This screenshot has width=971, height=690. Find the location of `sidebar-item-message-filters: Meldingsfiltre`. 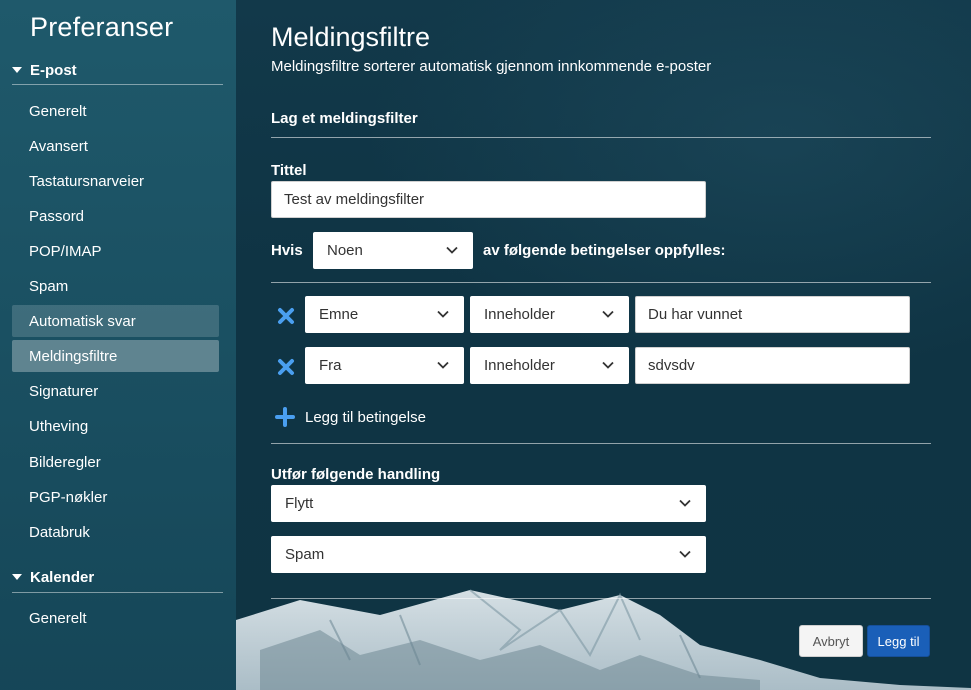

sidebar-item-message-filters: Meldingsfiltre is located at coordinates (115, 356).